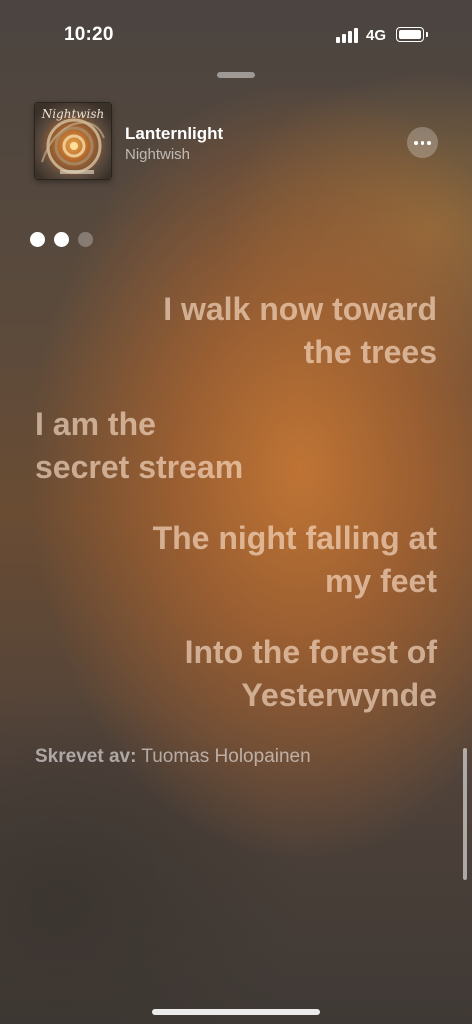  I want to click on credits-value: Tuomas Holopainen, so click(226, 756).